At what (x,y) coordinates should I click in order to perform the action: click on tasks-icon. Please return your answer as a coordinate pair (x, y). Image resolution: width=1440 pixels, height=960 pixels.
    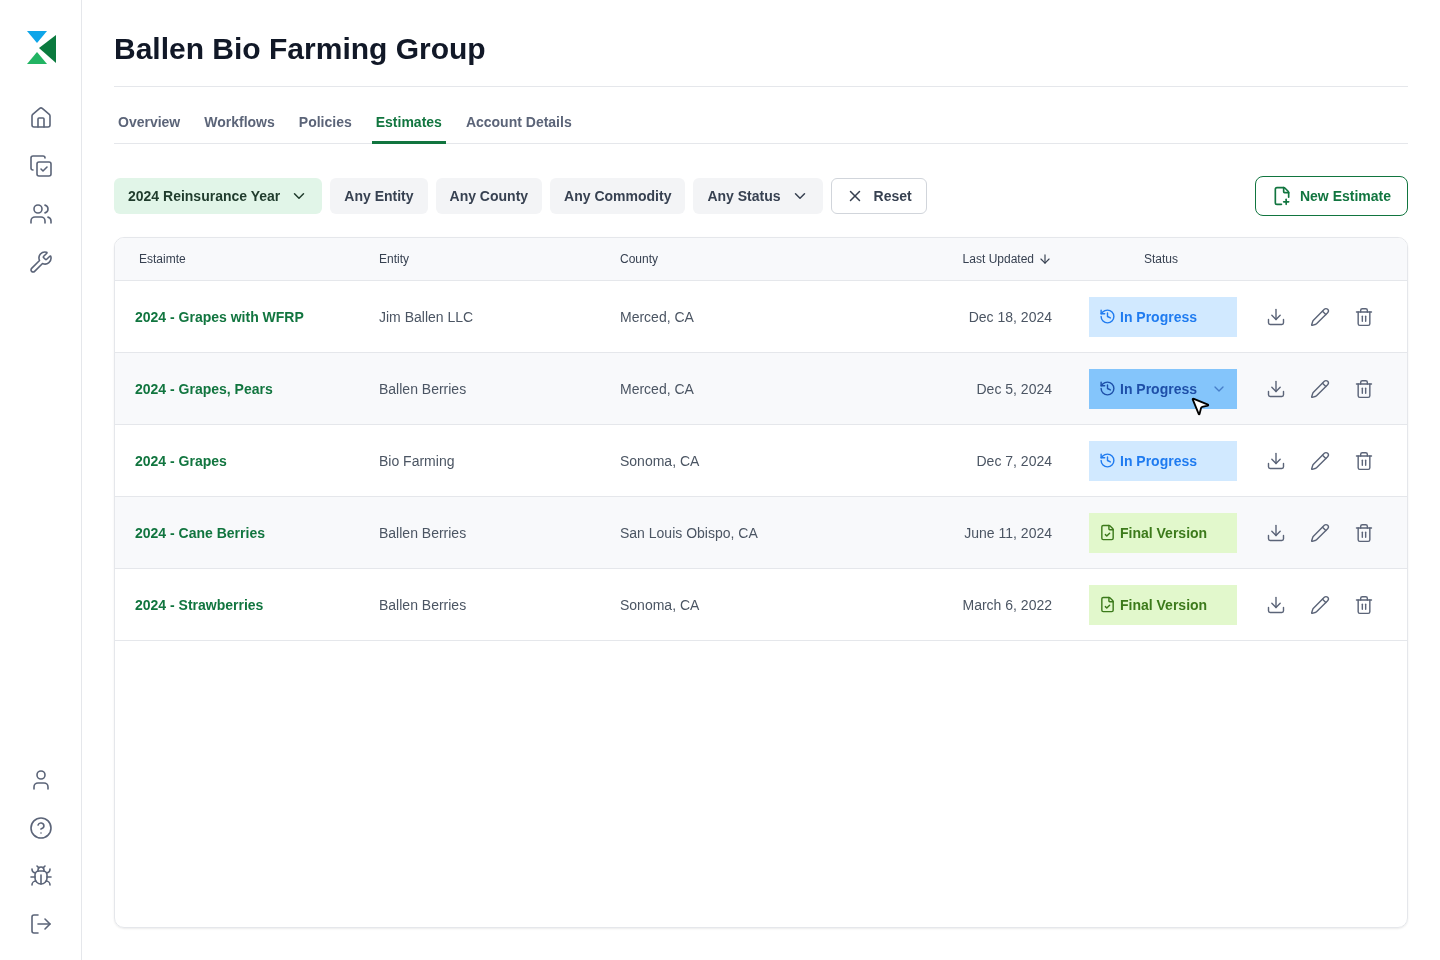
    Looking at the image, I should click on (40, 166).